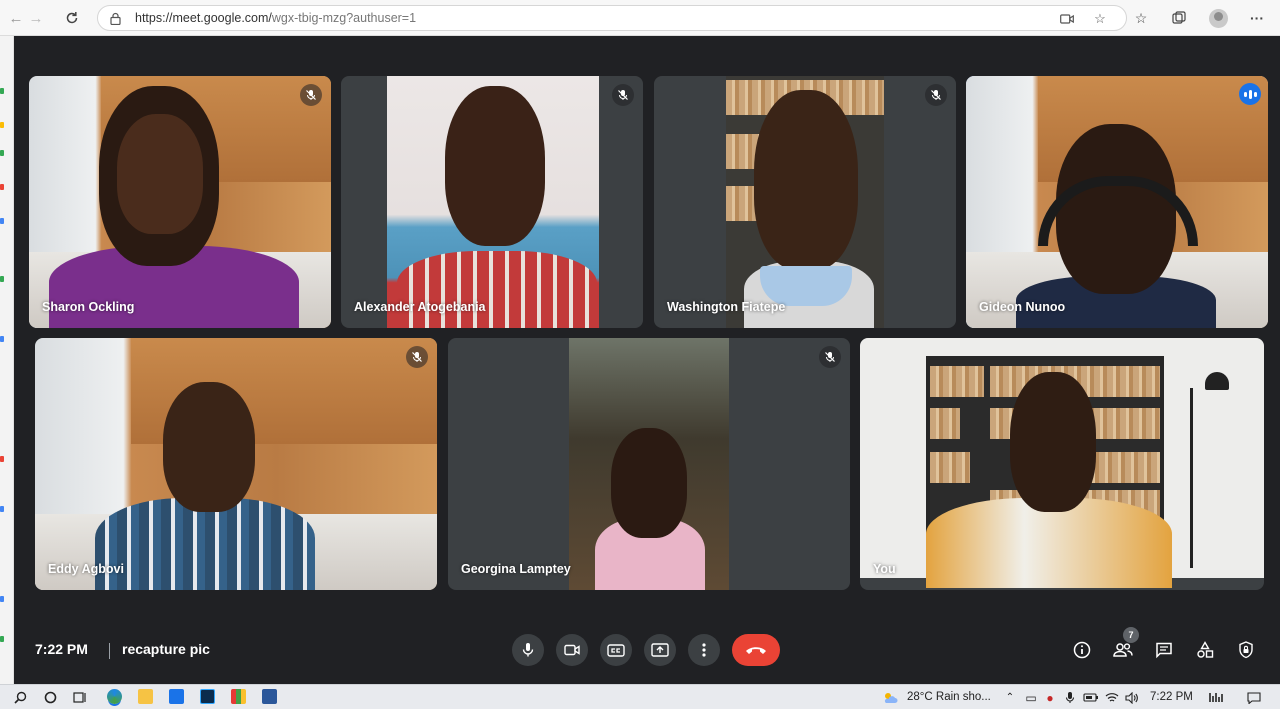 The width and height of the screenshot is (1280, 709). Describe the element at coordinates (1067, 19) in the screenshot. I see `camera-permission-icon` at that location.